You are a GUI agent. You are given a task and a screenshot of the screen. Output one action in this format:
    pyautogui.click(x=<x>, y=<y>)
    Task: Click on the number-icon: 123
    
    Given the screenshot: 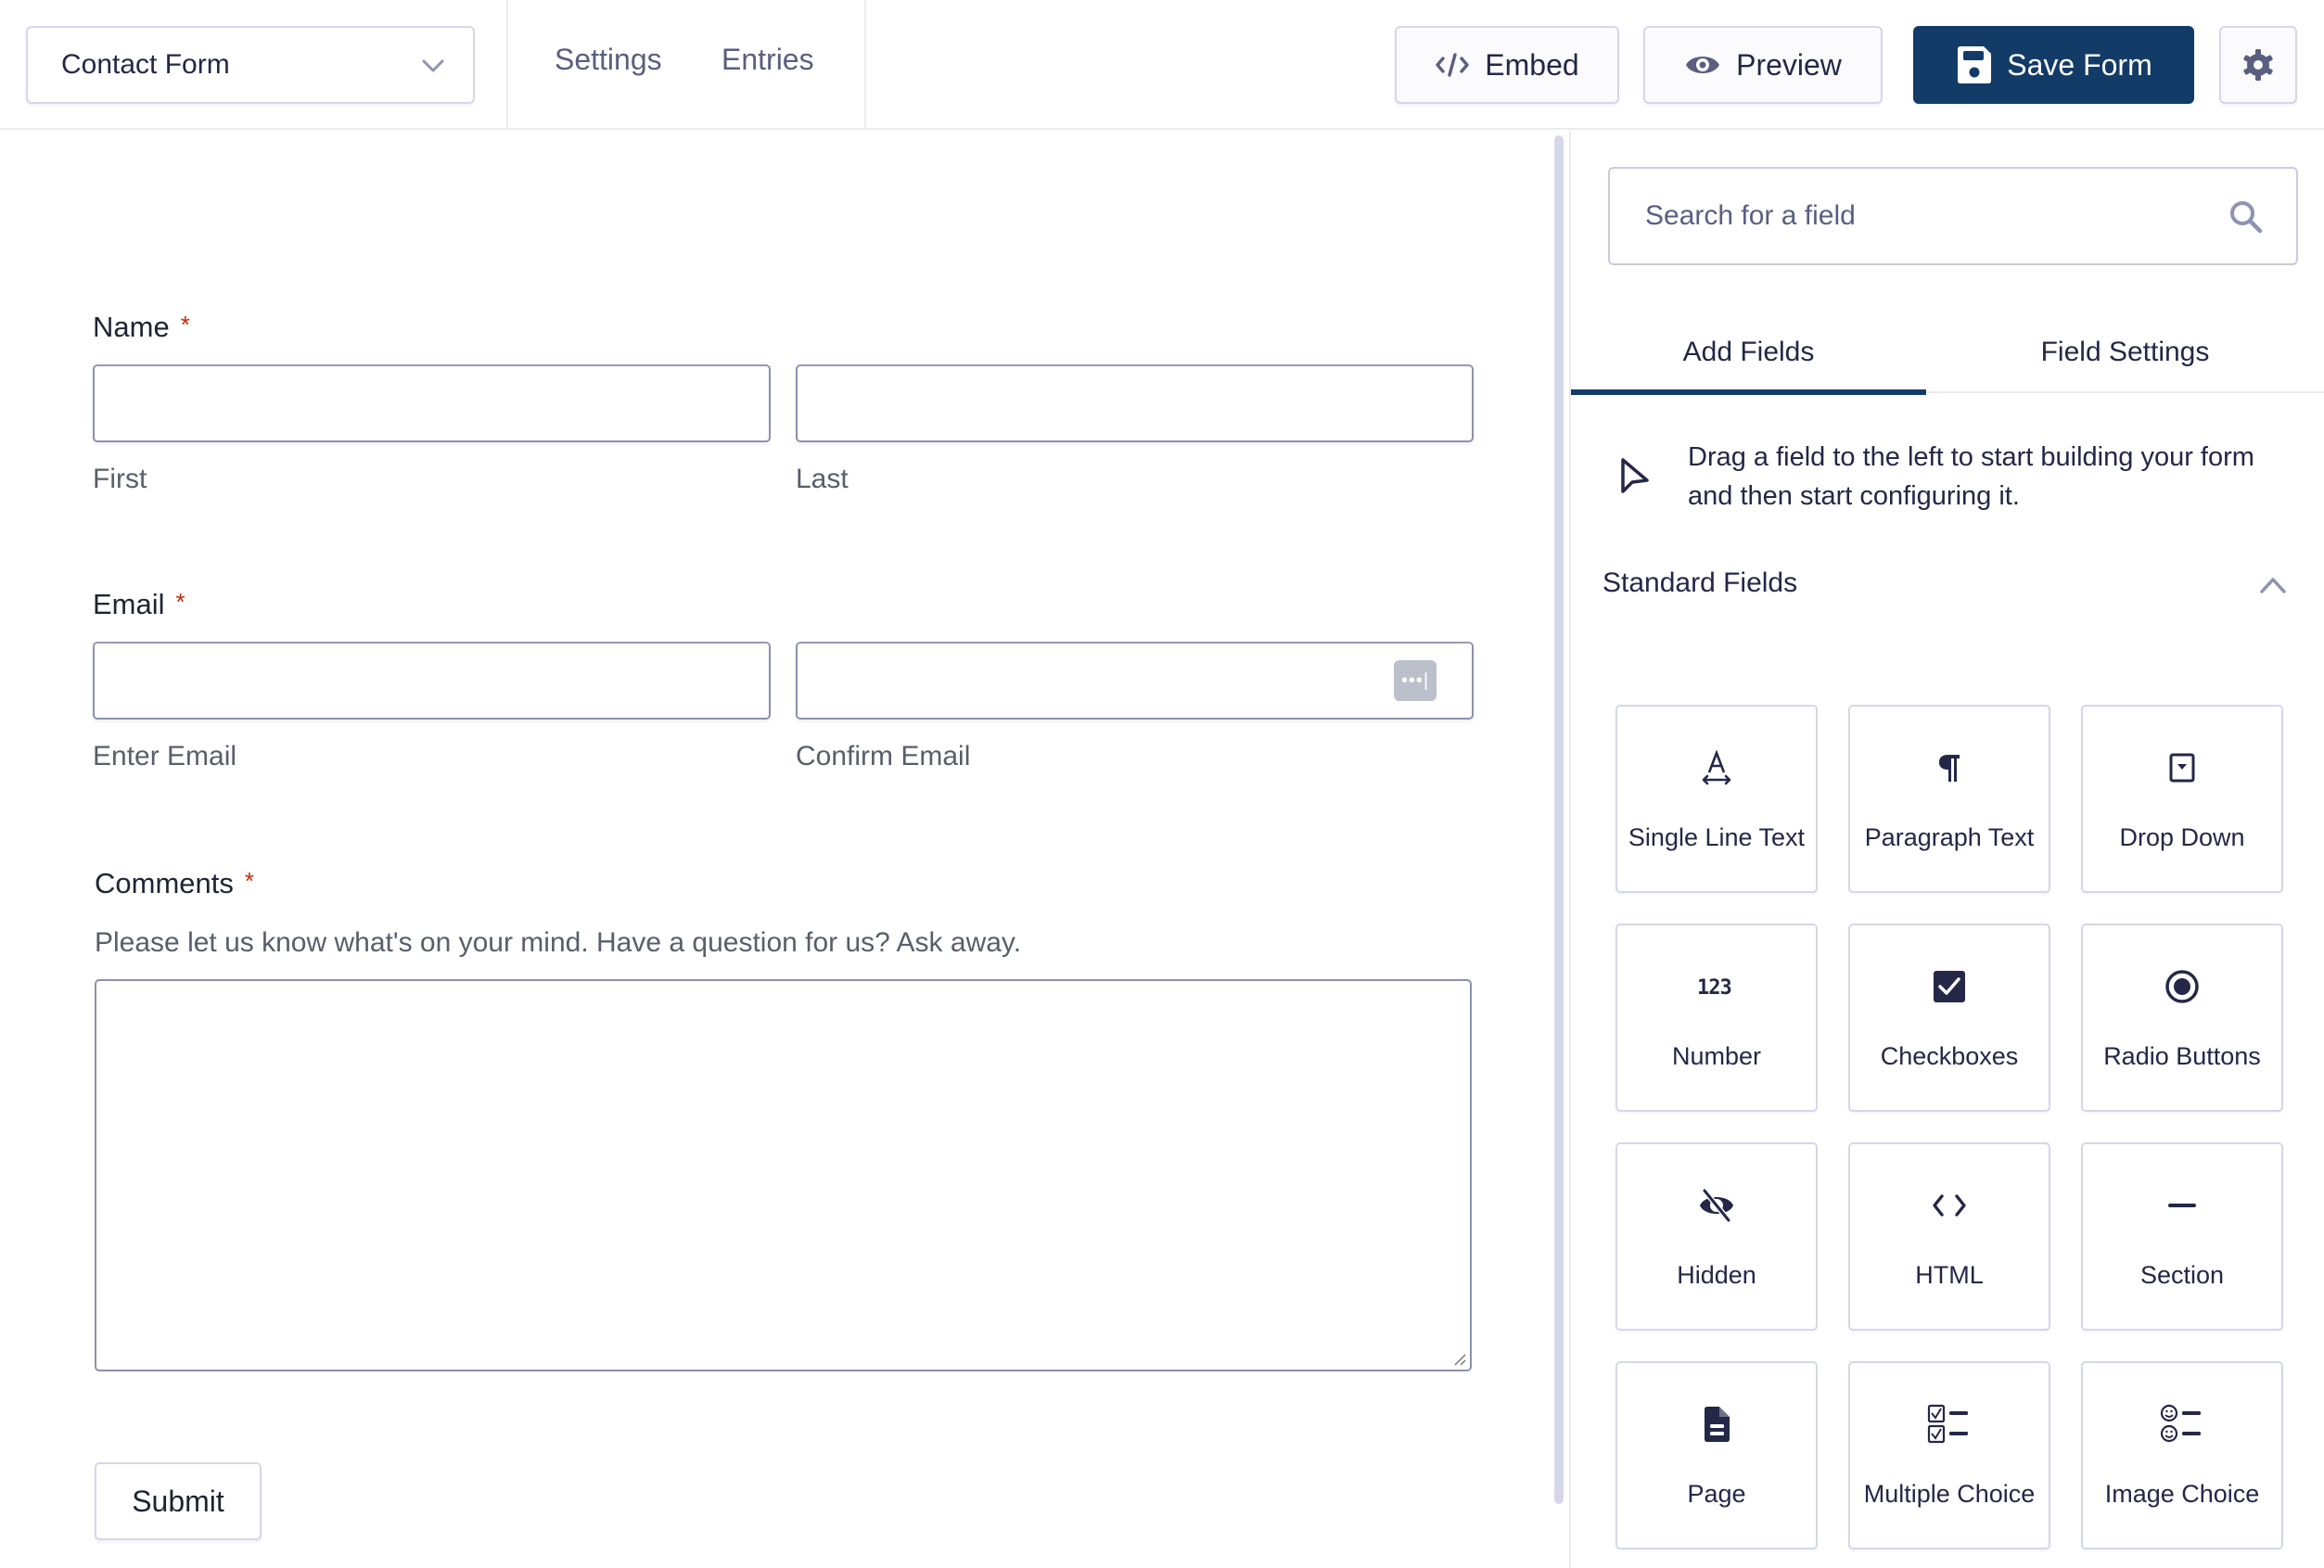 What is the action you would take?
    pyautogui.click(x=1715, y=987)
    